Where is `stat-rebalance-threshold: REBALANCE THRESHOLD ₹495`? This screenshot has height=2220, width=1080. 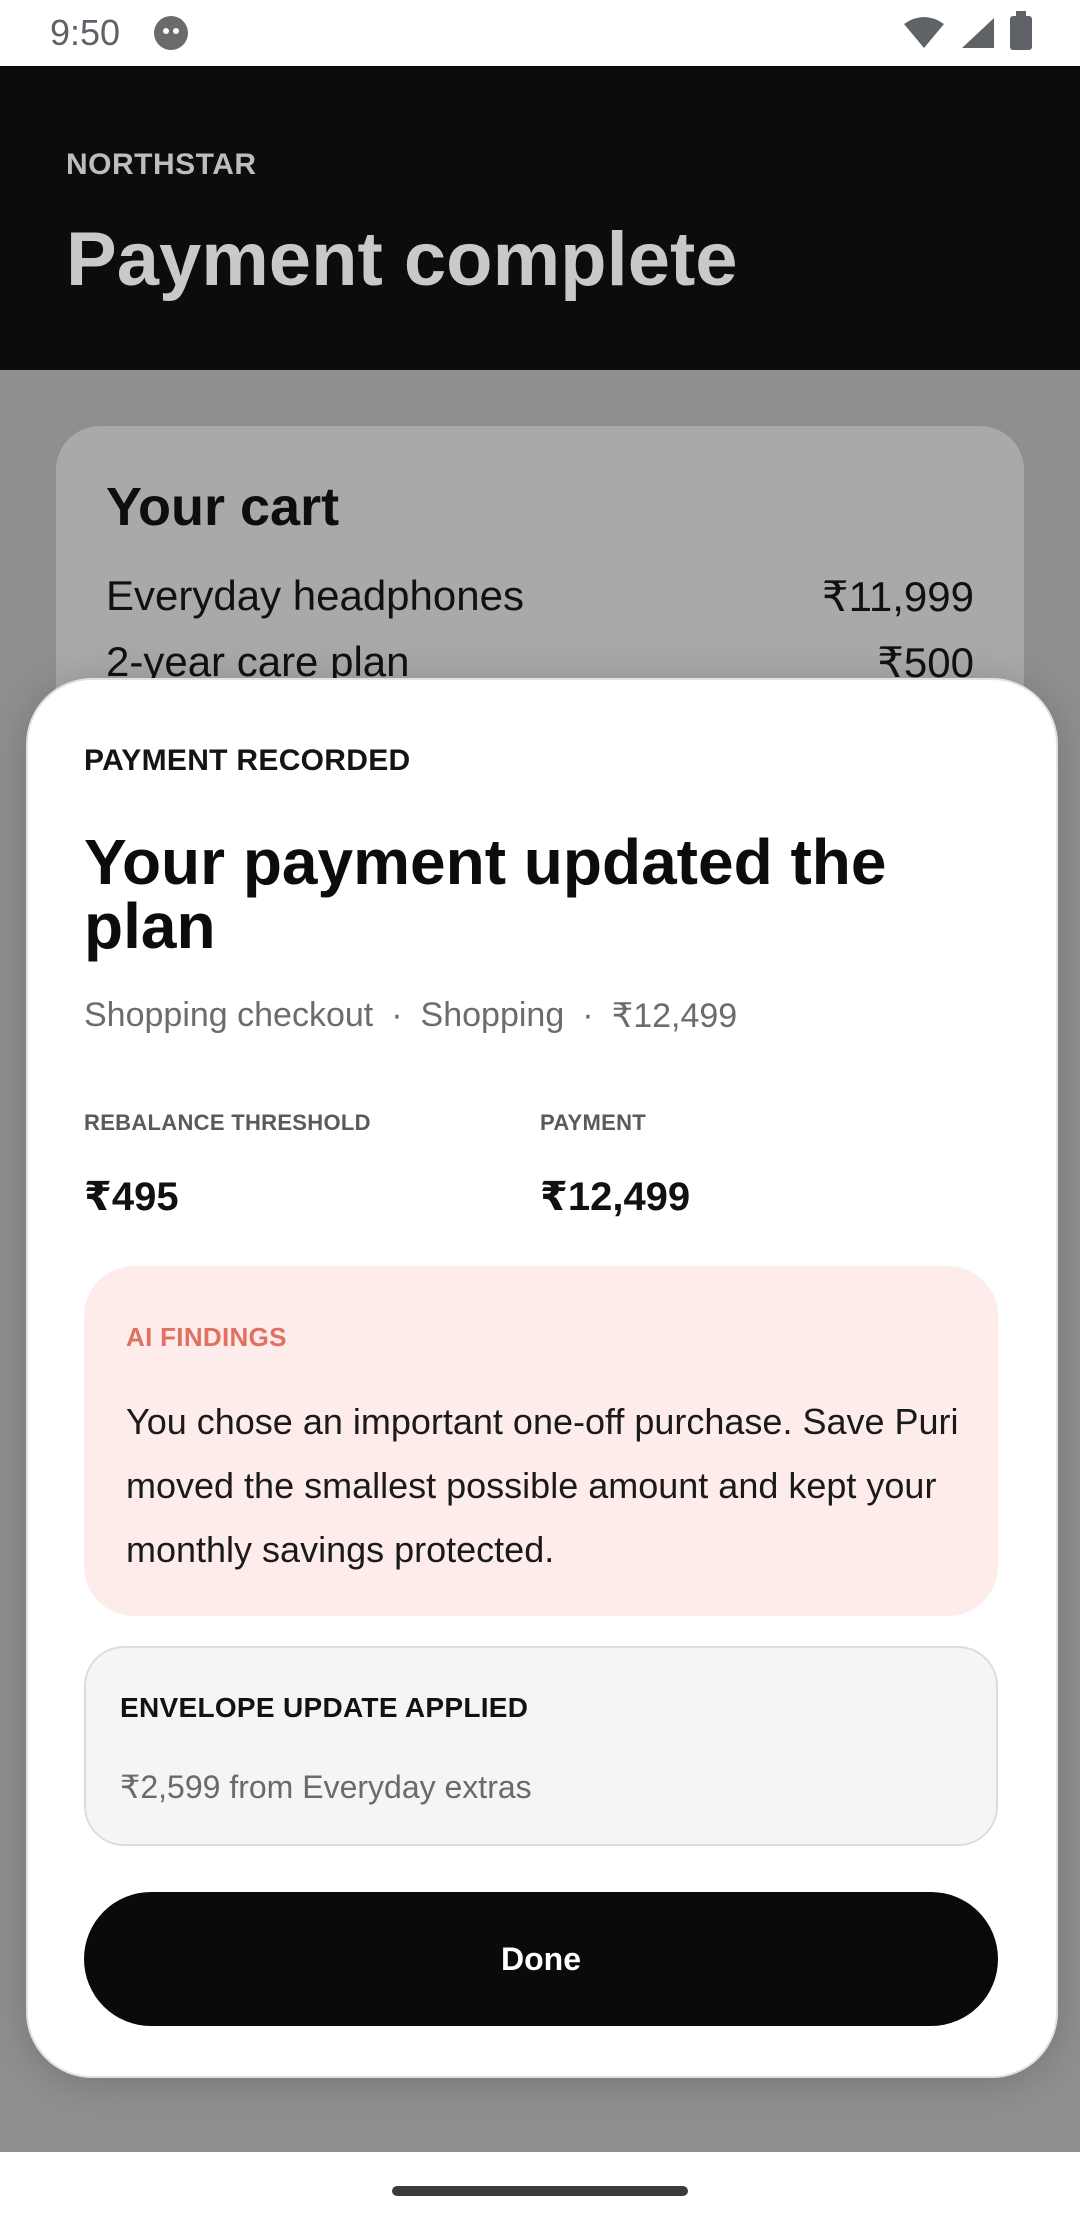 stat-rebalance-threshold: REBALANCE THRESHOLD ₹495 is located at coordinates (227, 1165).